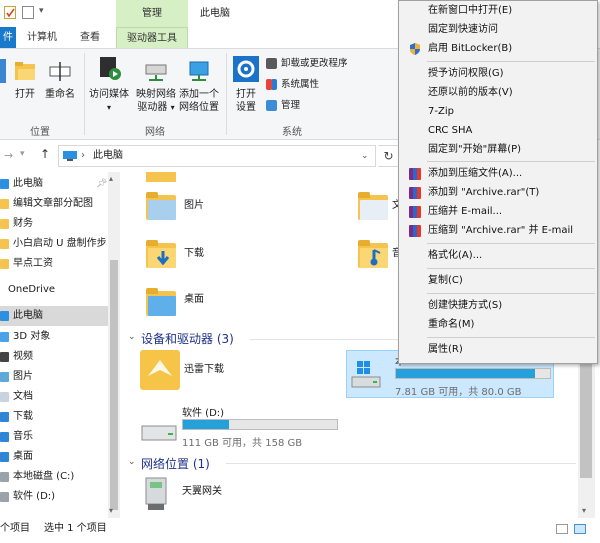 This screenshot has width=600, height=543. I want to click on nav-item-this-pc: 此电脑, so click(54, 316).